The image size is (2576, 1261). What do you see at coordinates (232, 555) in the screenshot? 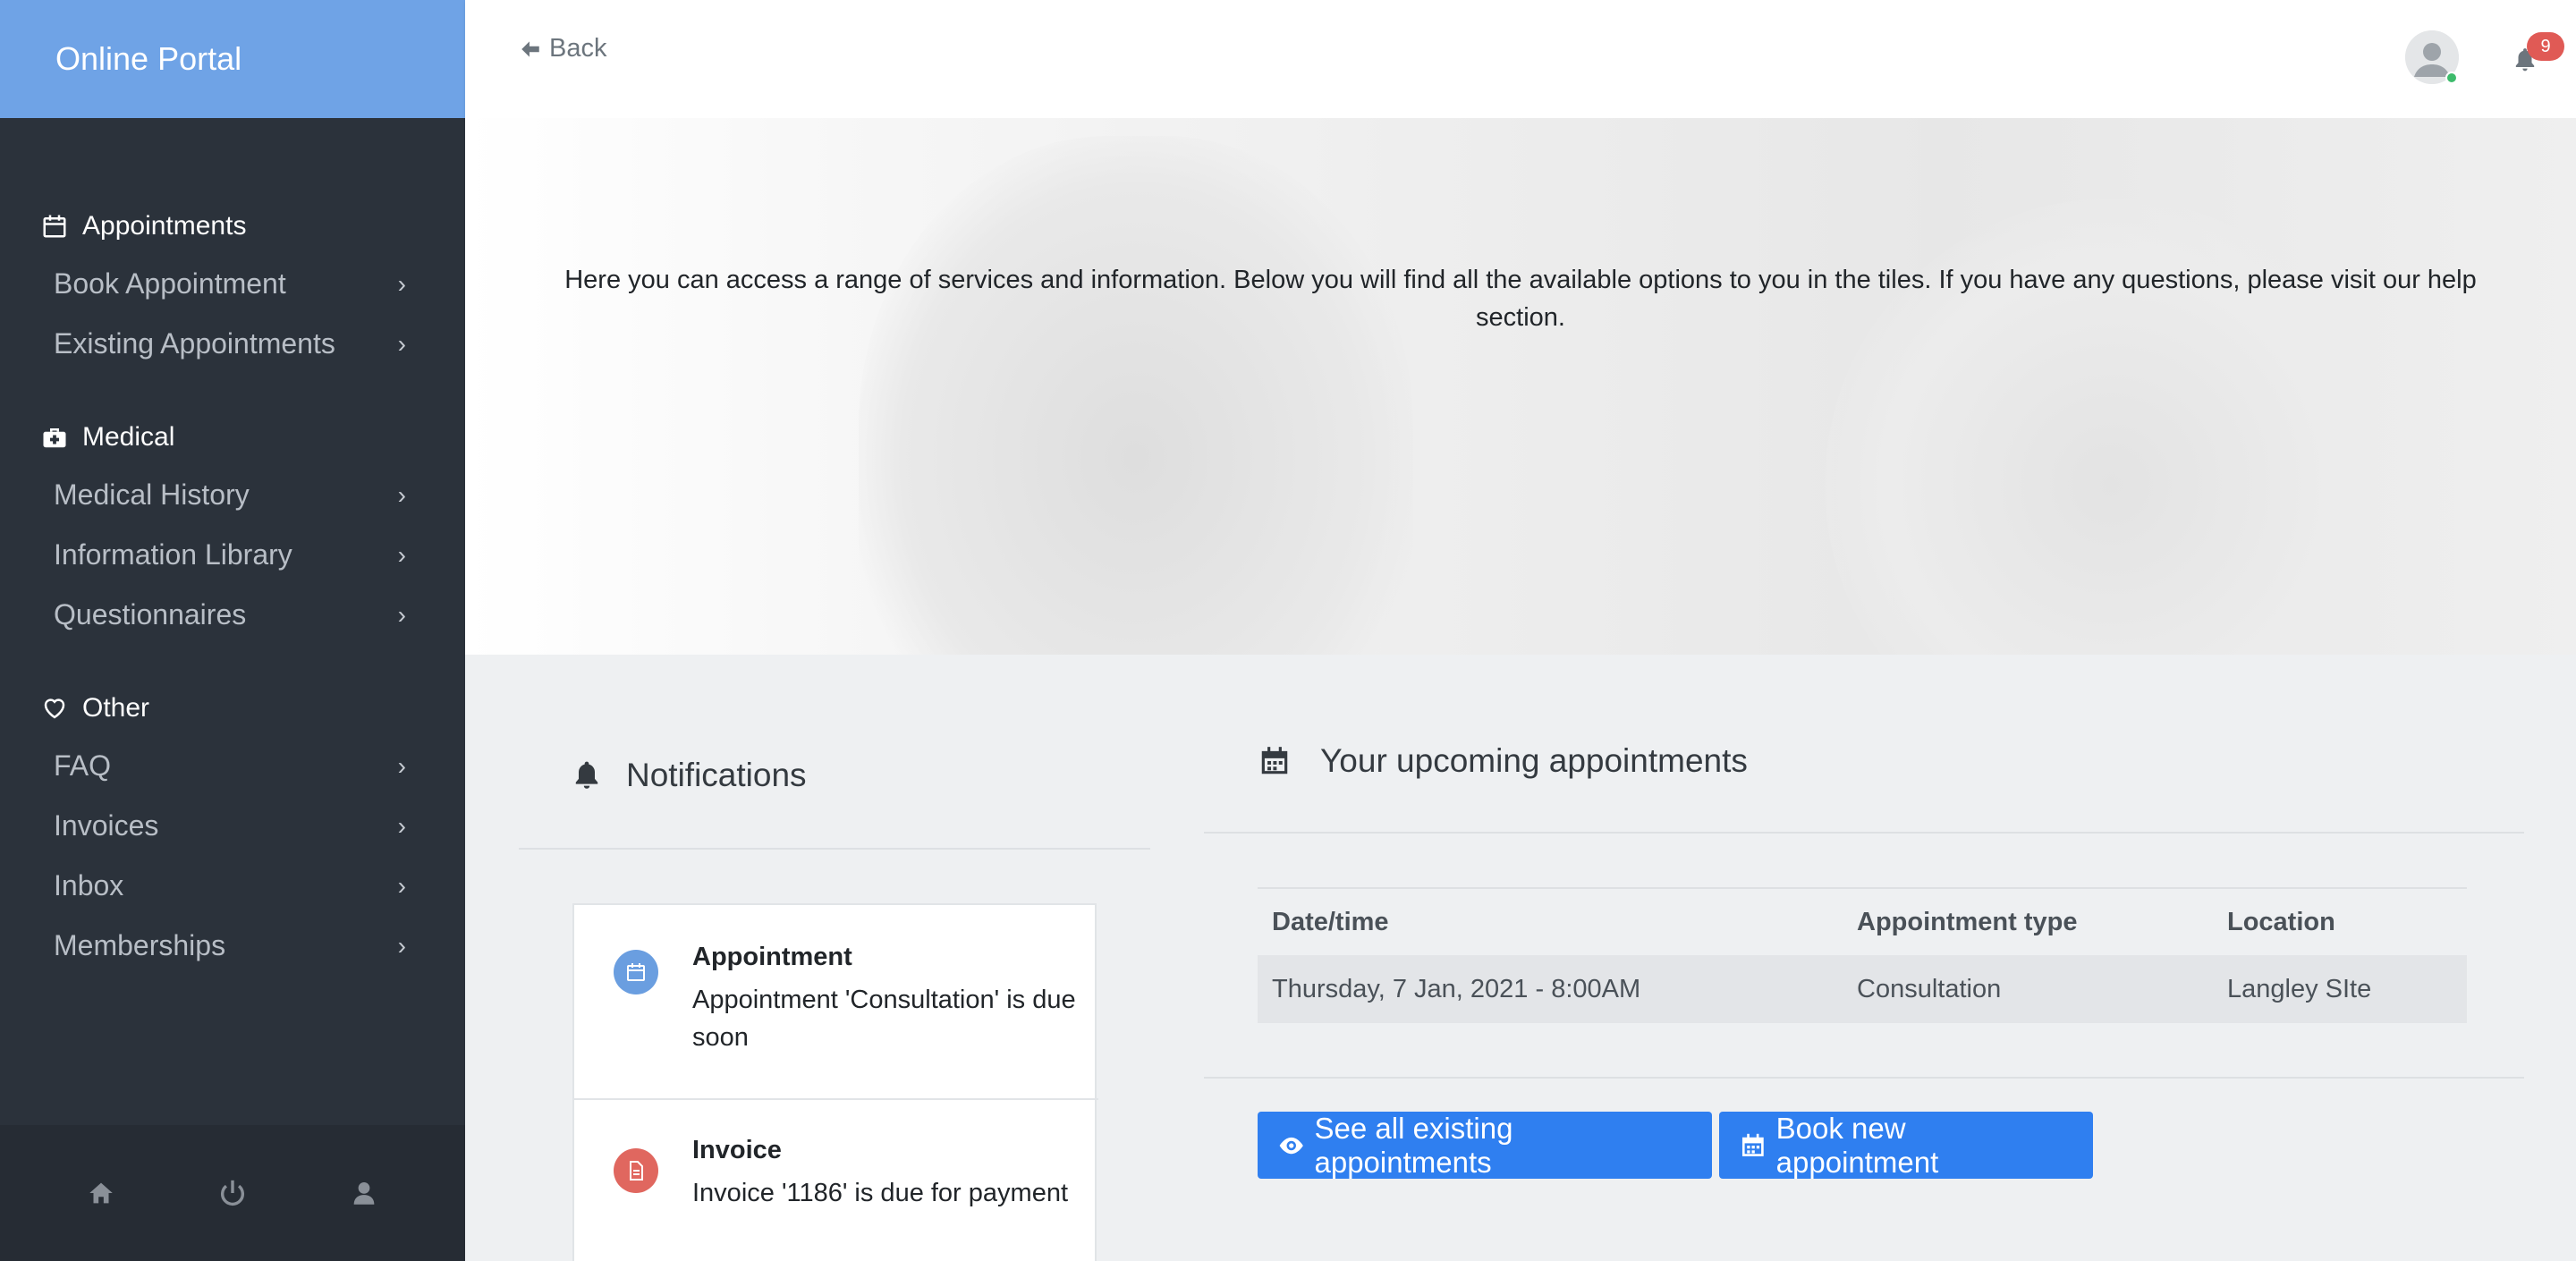
I see `sidebar-item-information-library: Information Library ›` at bounding box center [232, 555].